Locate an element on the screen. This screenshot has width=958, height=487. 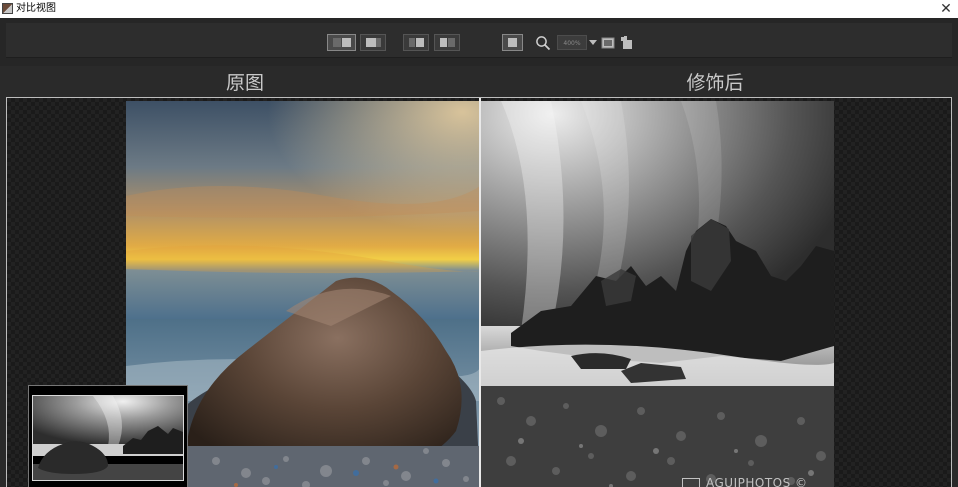
window-title: 对比视图 is located at coordinates (36, 8).